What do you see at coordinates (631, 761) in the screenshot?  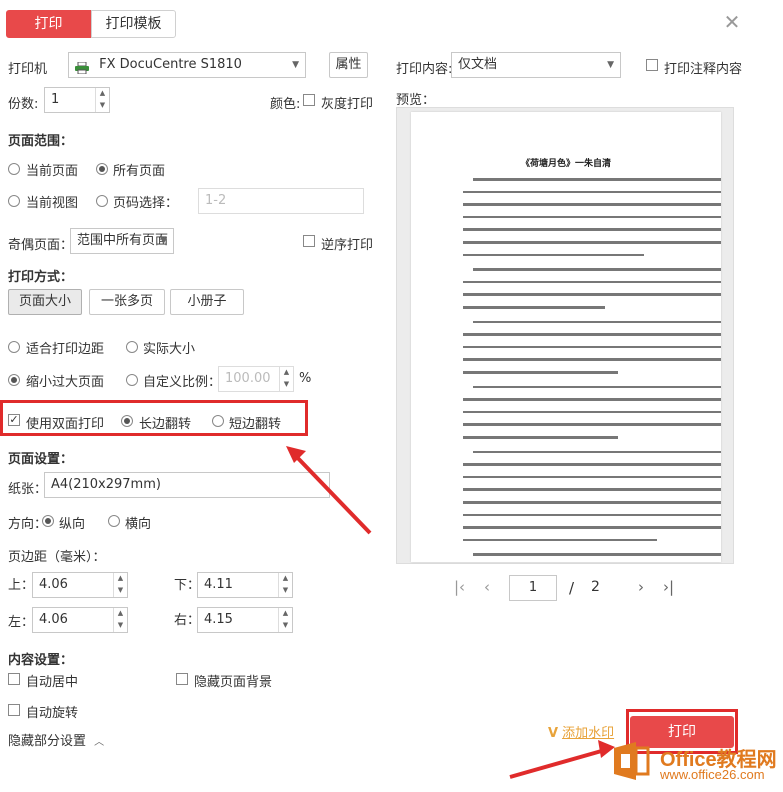 I see `office-logo-icon` at bounding box center [631, 761].